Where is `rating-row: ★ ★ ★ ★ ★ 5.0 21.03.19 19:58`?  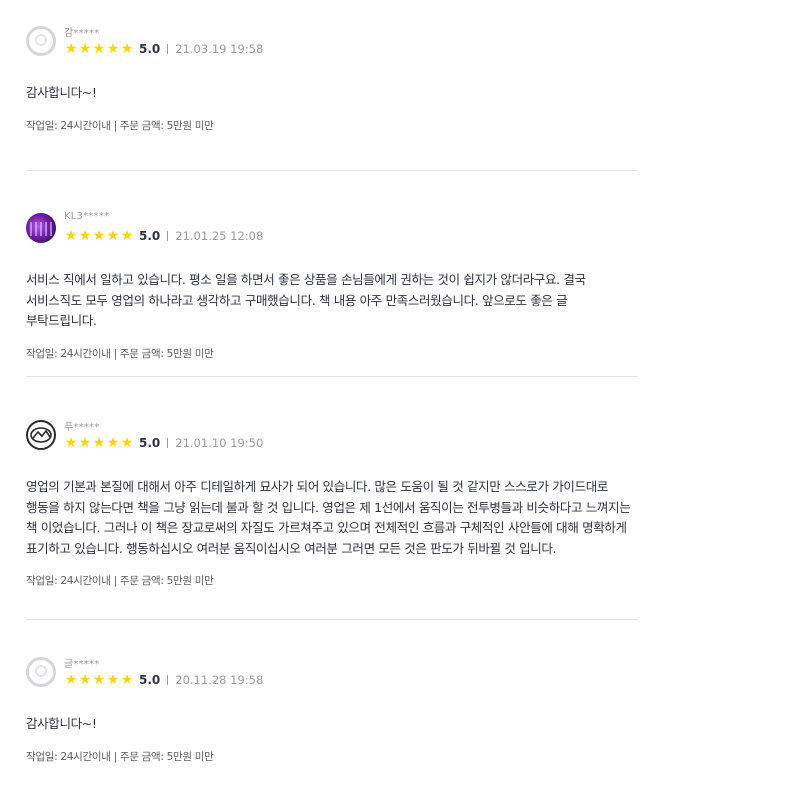
rating-row: ★ ★ ★ ★ ★ 5.0 21.03.19 19:58 is located at coordinates (164, 49).